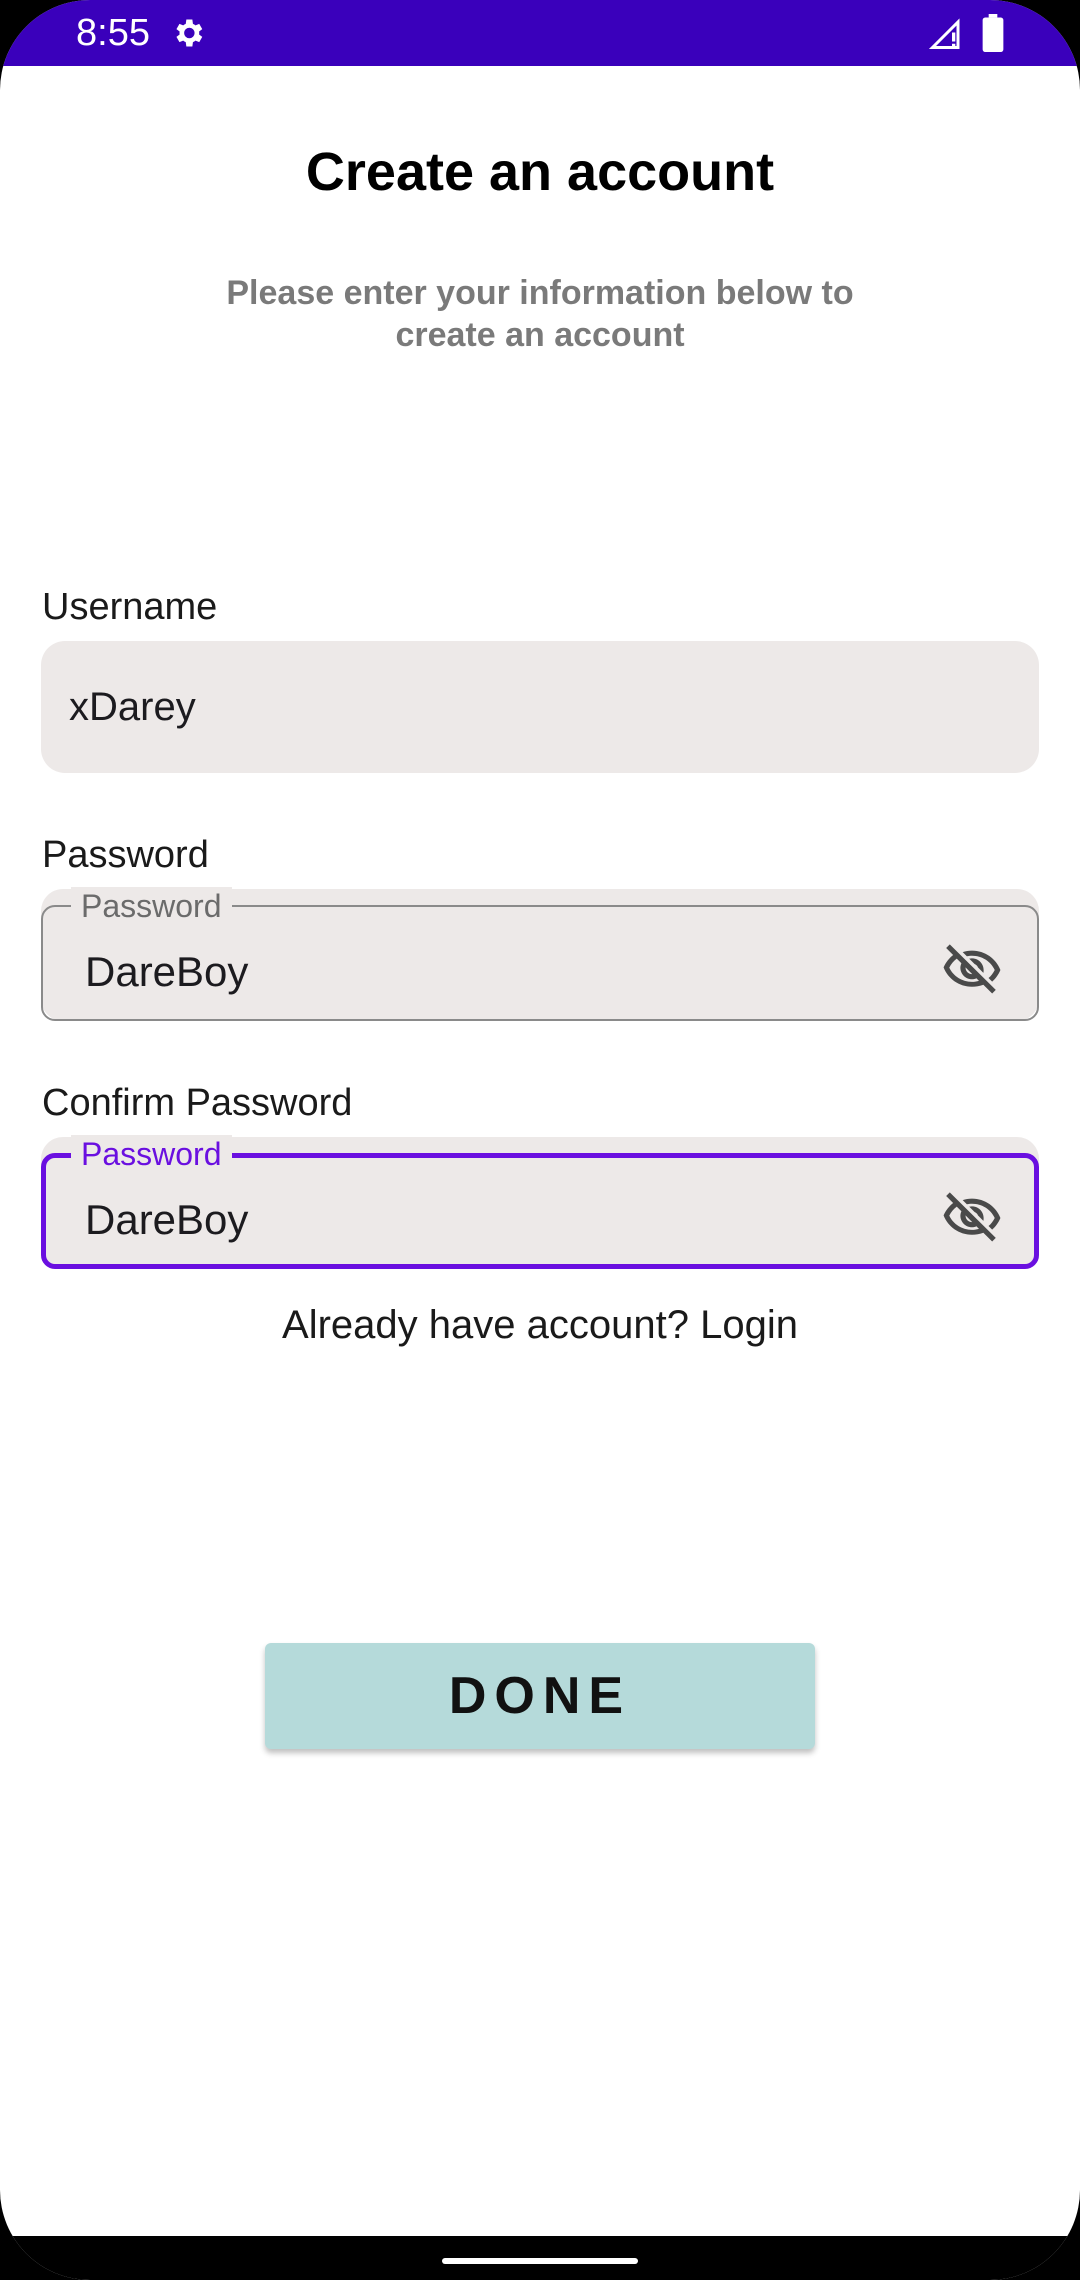  What do you see at coordinates (540, 1696) in the screenshot?
I see `done-button: DONE` at bounding box center [540, 1696].